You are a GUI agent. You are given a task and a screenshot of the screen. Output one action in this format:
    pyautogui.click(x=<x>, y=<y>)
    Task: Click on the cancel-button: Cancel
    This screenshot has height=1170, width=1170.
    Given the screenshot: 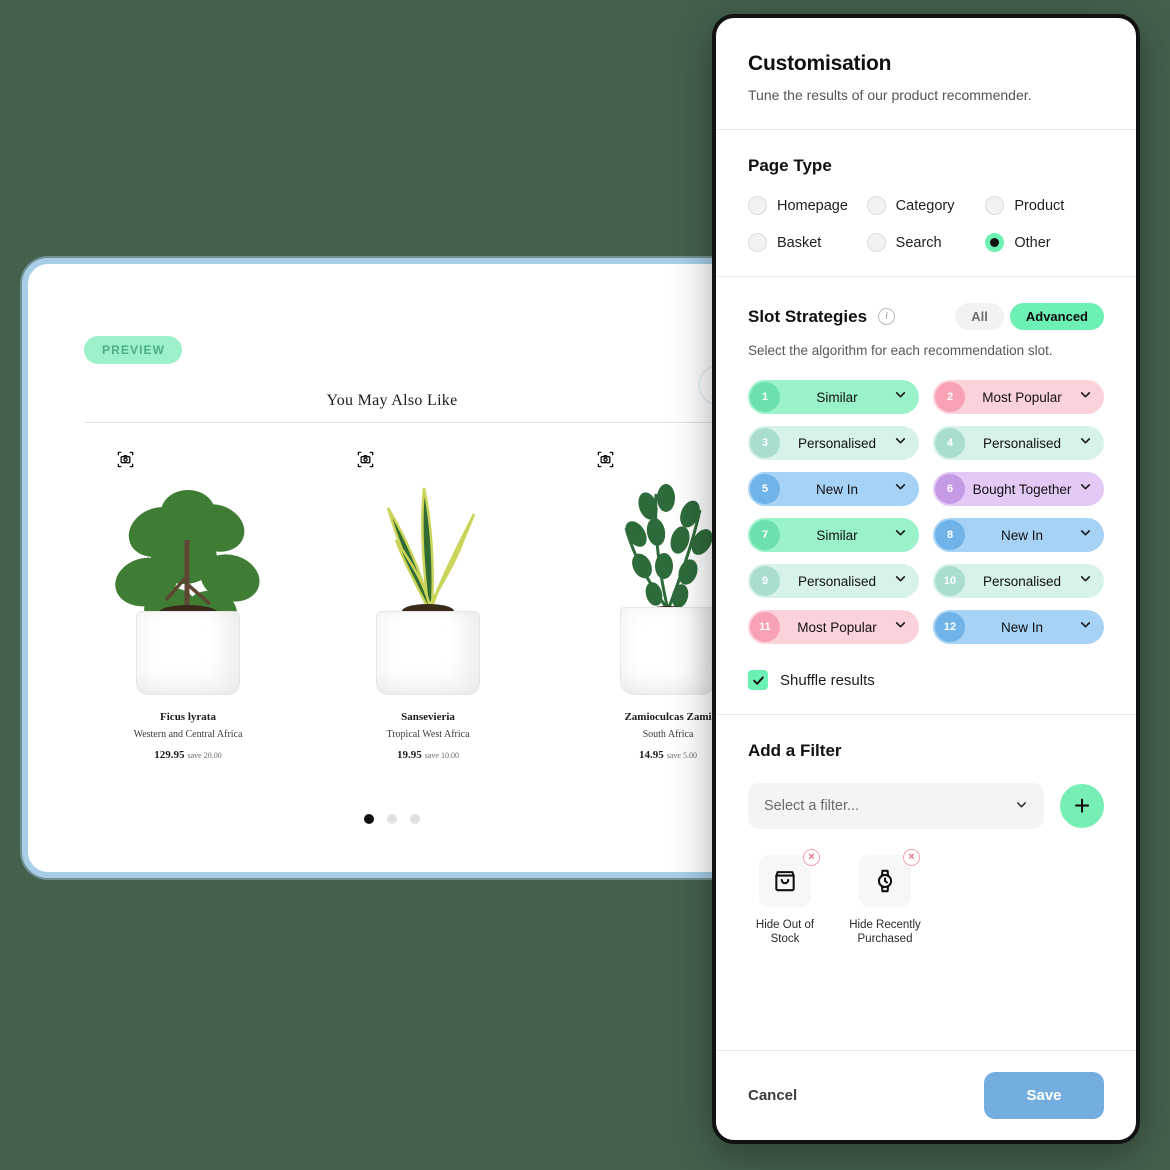 What is the action you would take?
    pyautogui.click(x=772, y=1095)
    